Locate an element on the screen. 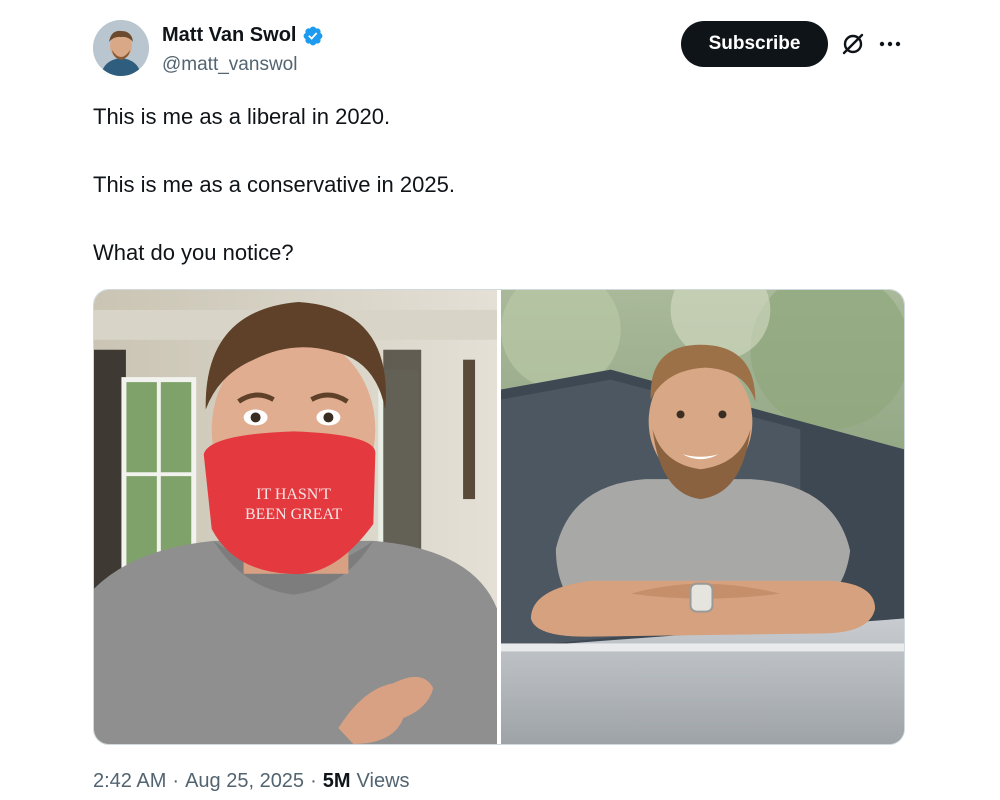 The width and height of the screenshot is (1000, 800). views-count: 5M is located at coordinates (337, 781).